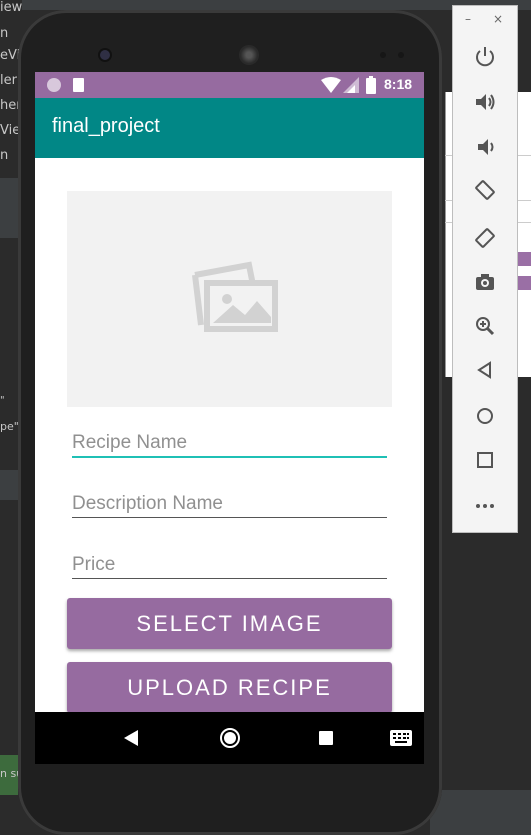 The width and height of the screenshot is (531, 835). I want to click on ide-text-fragment: pe", so click(9, 426).